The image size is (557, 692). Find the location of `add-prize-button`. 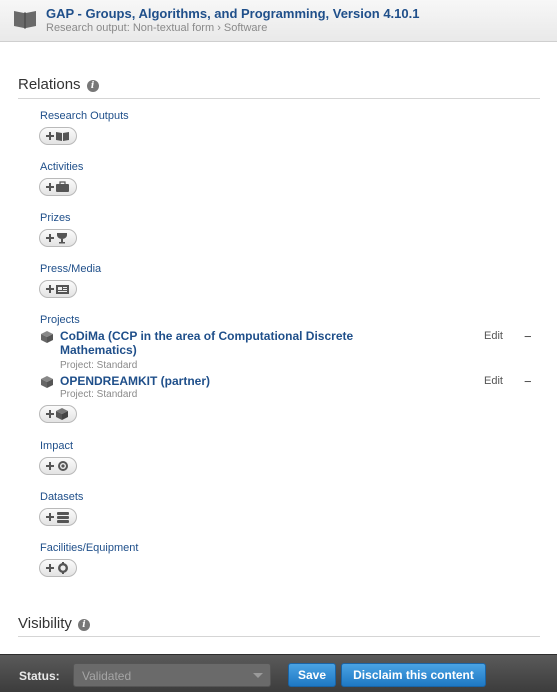

add-prize-button is located at coordinates (58, 238).